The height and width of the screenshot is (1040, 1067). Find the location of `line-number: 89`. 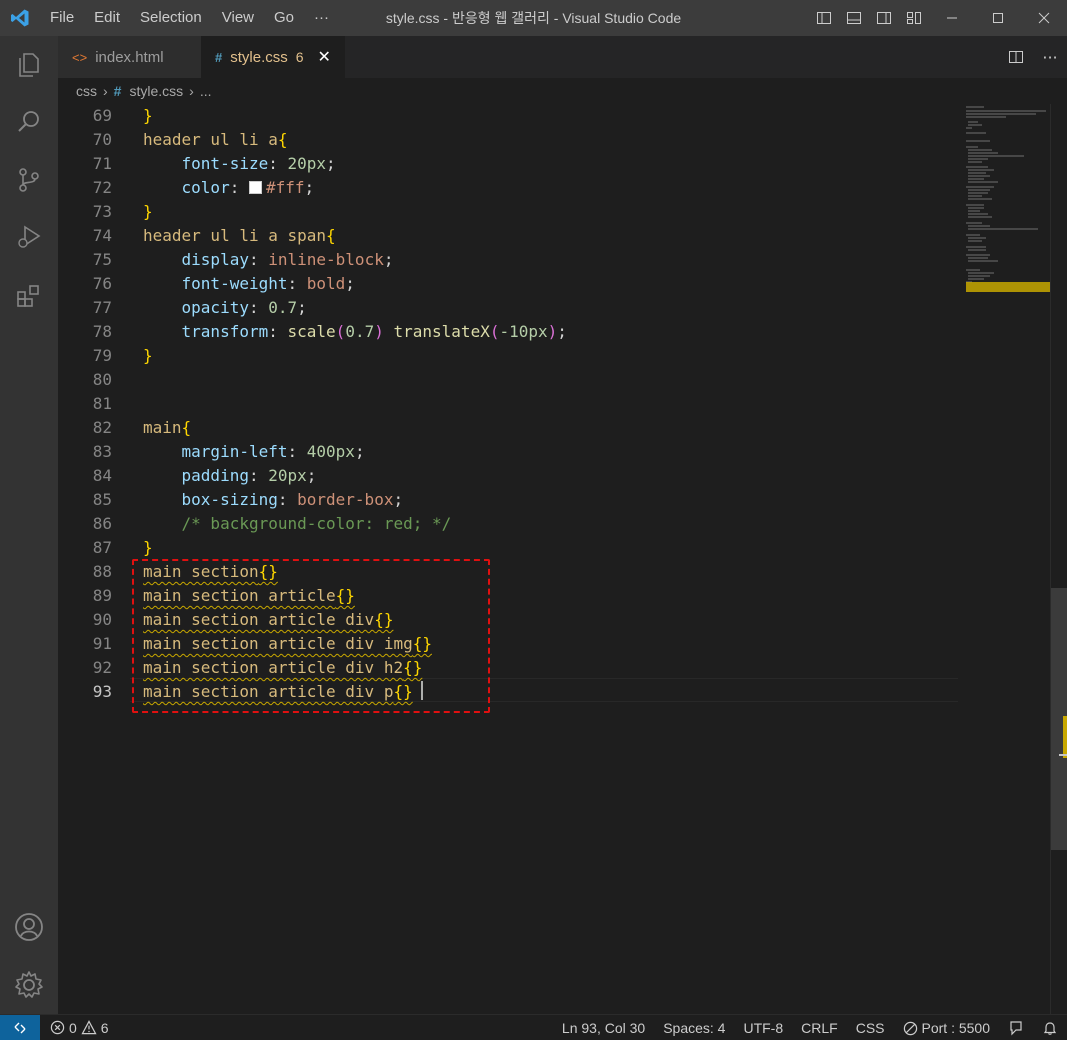

line-number: 89 is located at coordinates (102, 595).